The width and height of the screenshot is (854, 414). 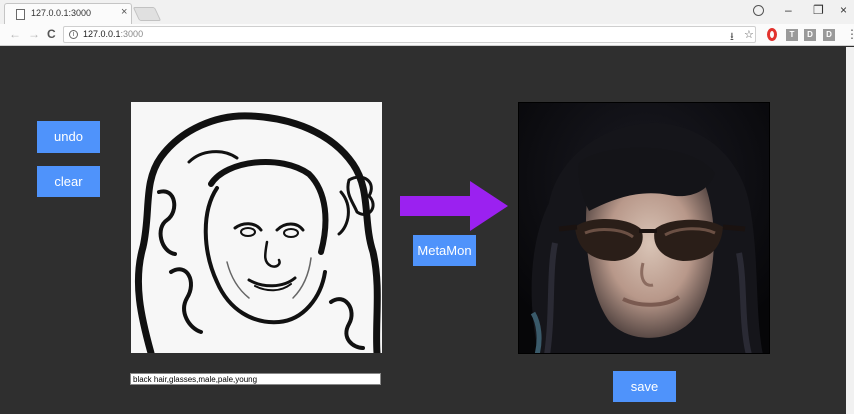 I want to click on back-button: ←, so click(x=15, y=34).